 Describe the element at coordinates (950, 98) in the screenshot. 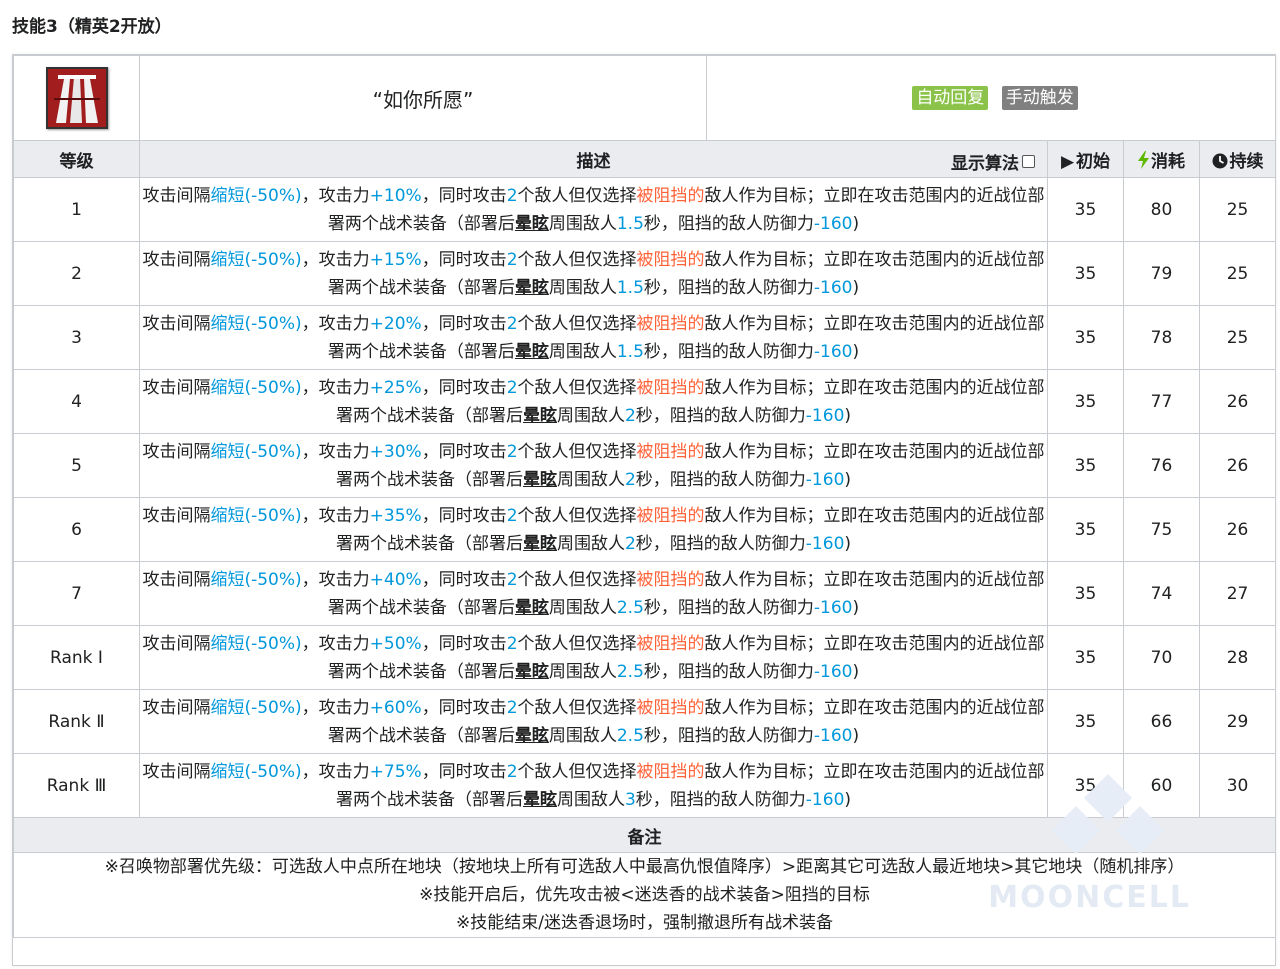

I see `tag-auto-recovery: 自动回复` at that location.